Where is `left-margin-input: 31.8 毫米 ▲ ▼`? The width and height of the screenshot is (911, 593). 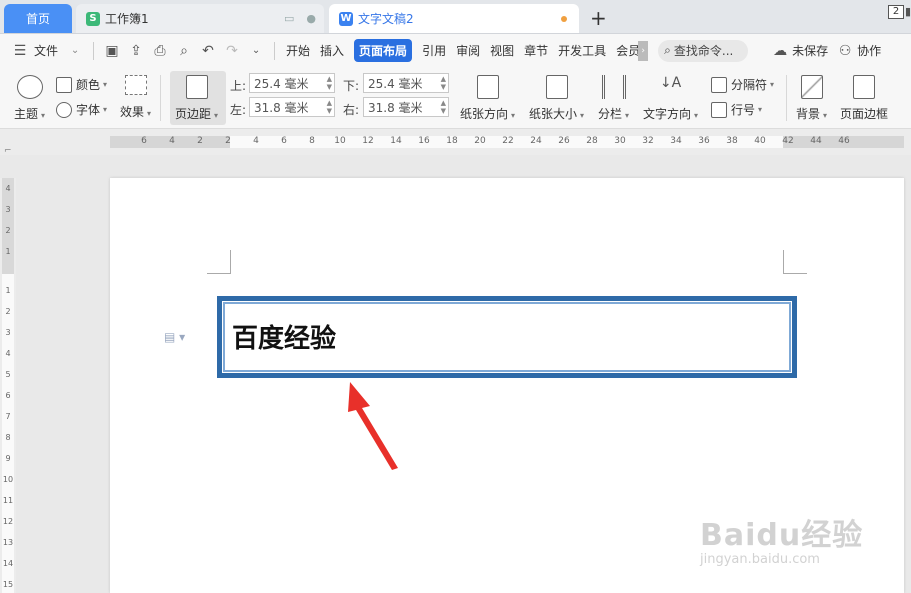
left-margin-input: 31.8 毫米 ▲ ▼ is located at coordinates (292, 107).